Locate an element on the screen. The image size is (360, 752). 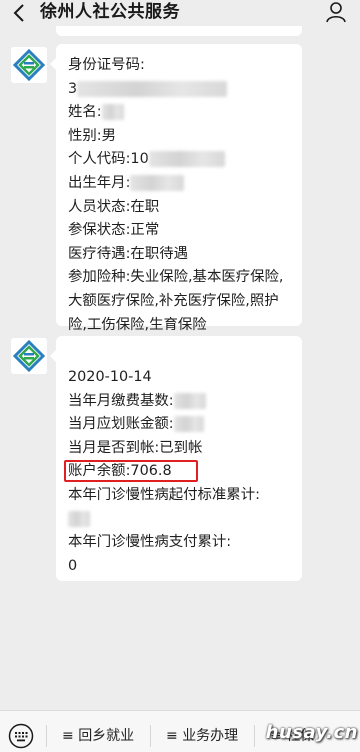
name-label: 姓名: is located at coordinates (85, 112).